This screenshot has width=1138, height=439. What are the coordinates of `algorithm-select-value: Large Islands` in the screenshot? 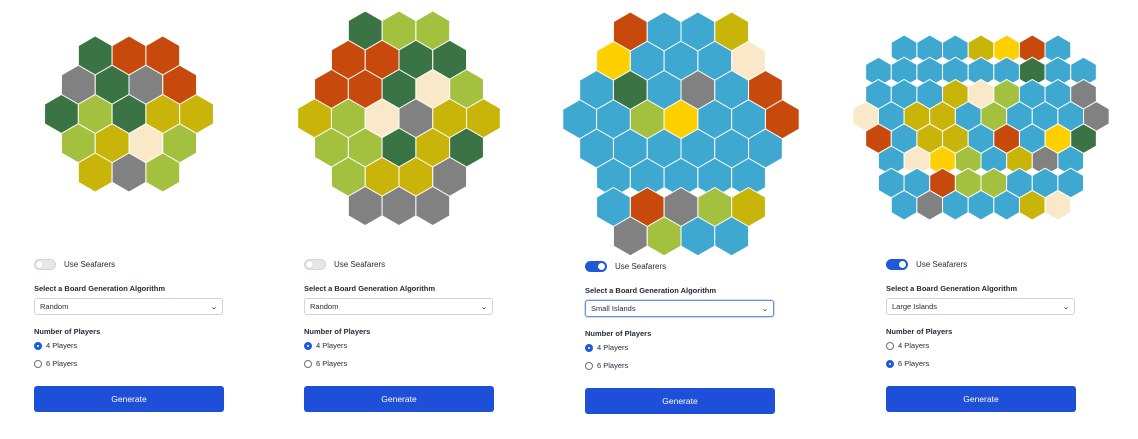 It's located at (915, 306).